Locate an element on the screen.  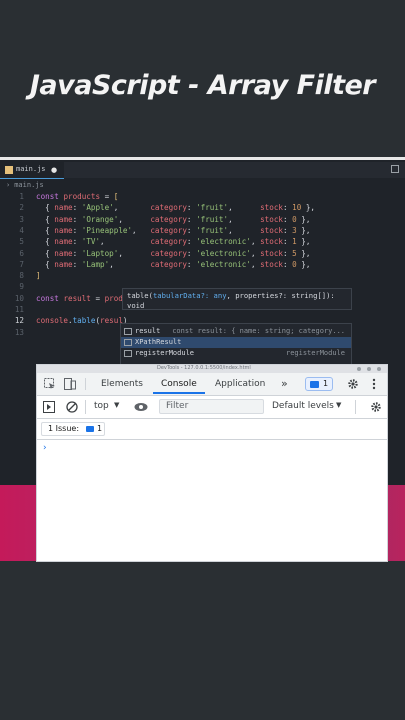
filter-input: Filter is located at coordinates (211, 406).